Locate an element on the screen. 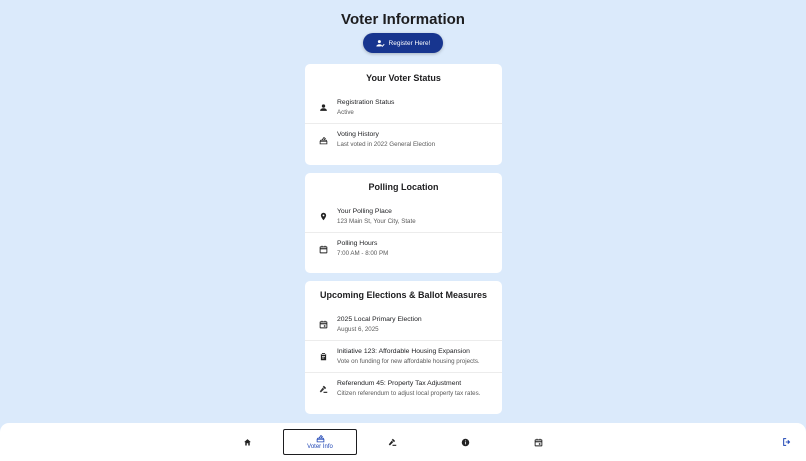 The height and width of the screenshot is (461, 806). nav-measures is located at coordinates (392, 442).